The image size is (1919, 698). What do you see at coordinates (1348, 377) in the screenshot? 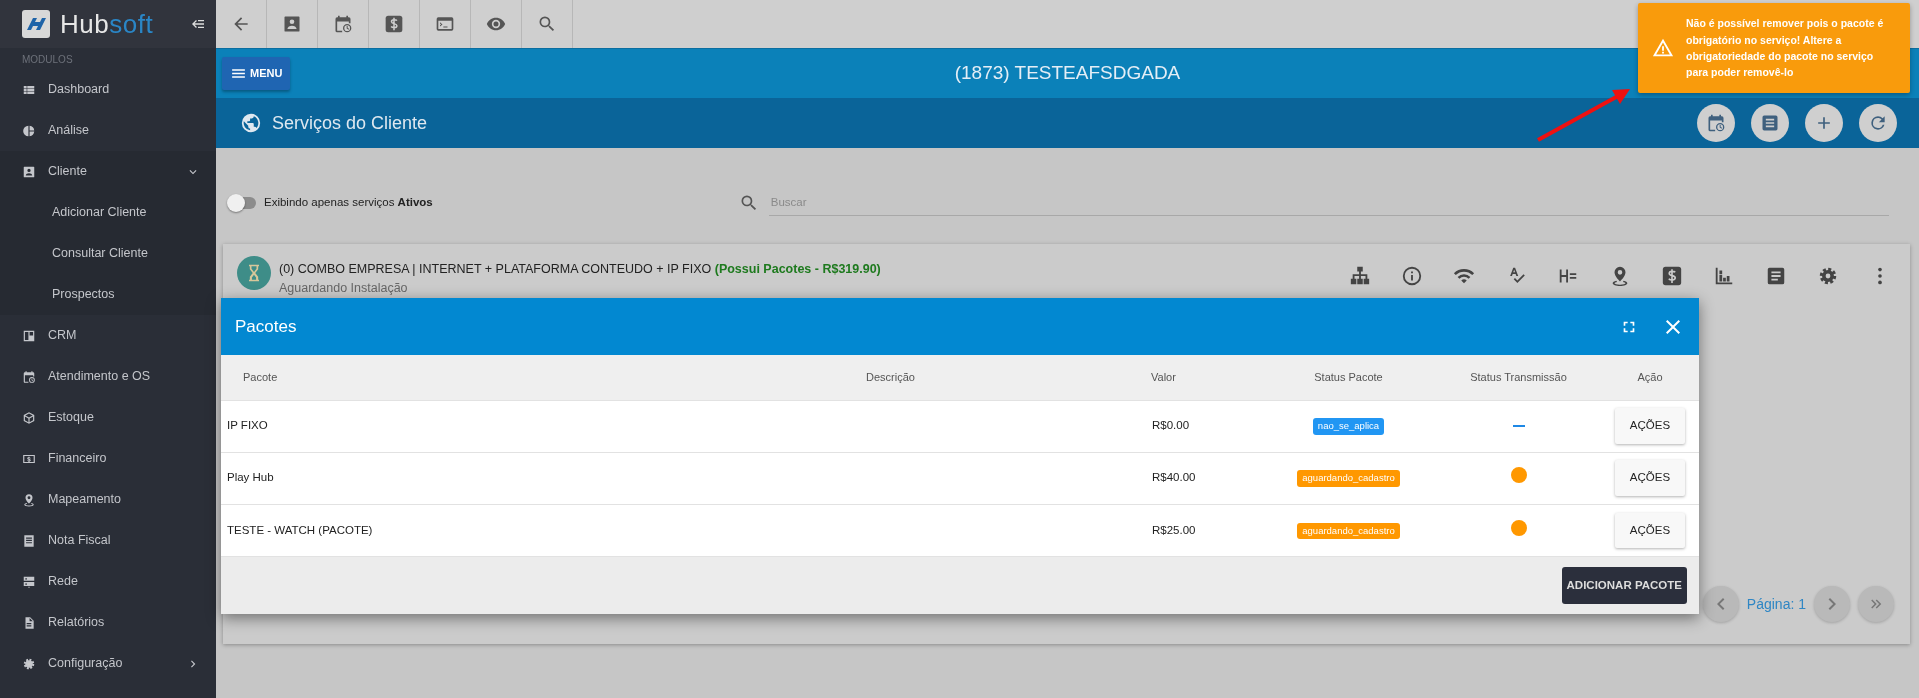
I see `column-header: Status Pacote` at bounding box center [1348, 377].